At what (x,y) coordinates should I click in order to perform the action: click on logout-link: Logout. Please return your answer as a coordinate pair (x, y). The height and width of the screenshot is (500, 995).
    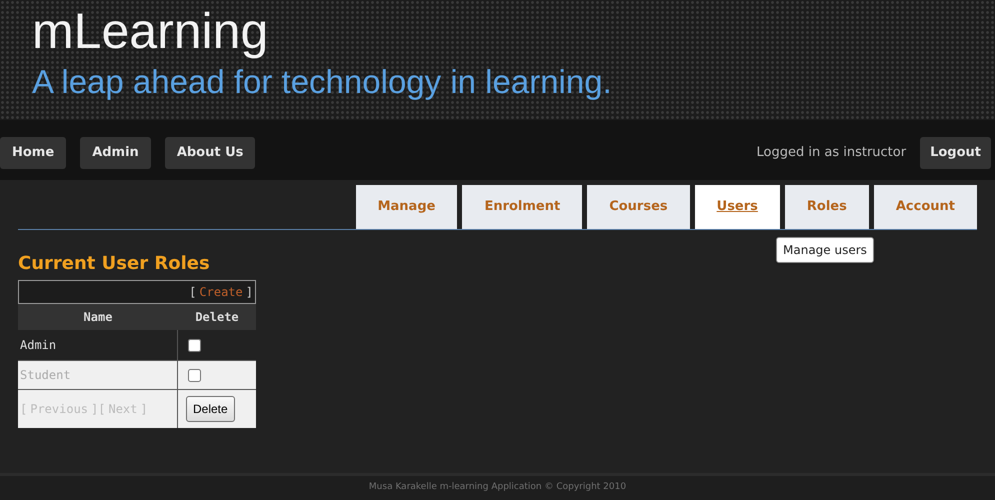
    Looking at the image, I should click on (955, 153).